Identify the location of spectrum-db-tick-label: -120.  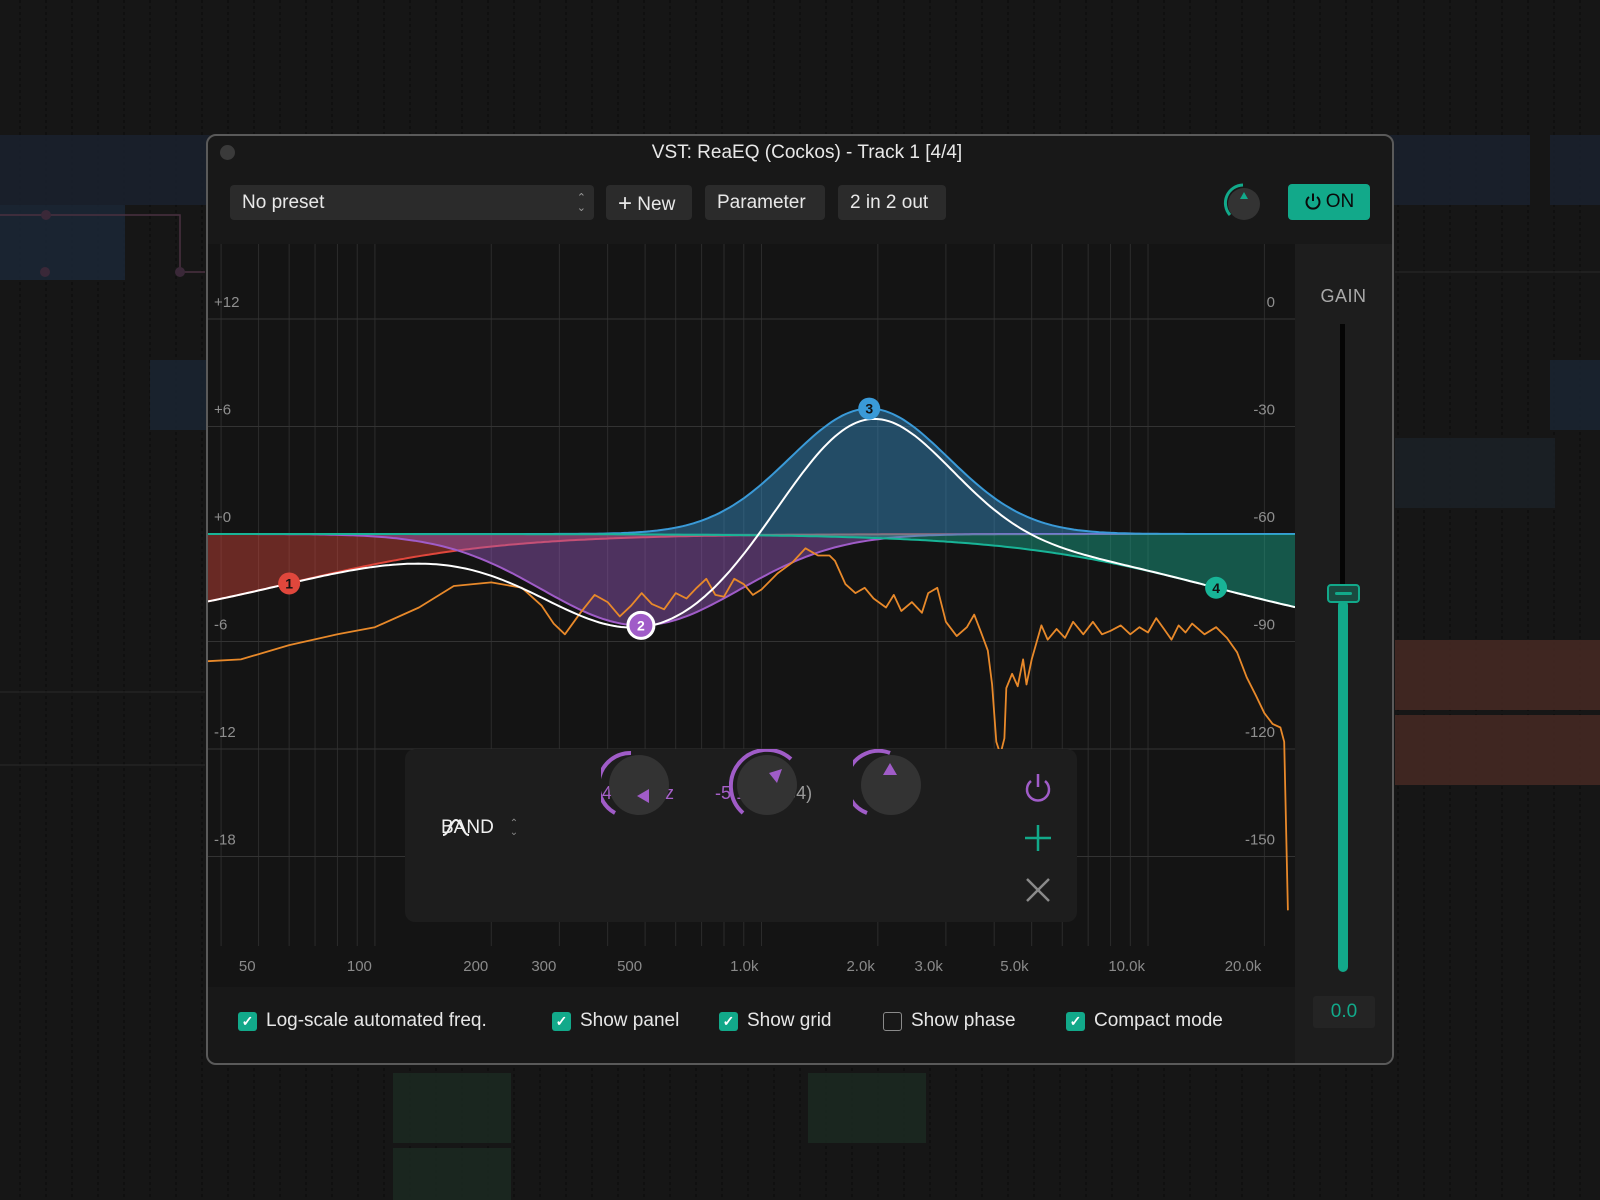
(1260, 732).